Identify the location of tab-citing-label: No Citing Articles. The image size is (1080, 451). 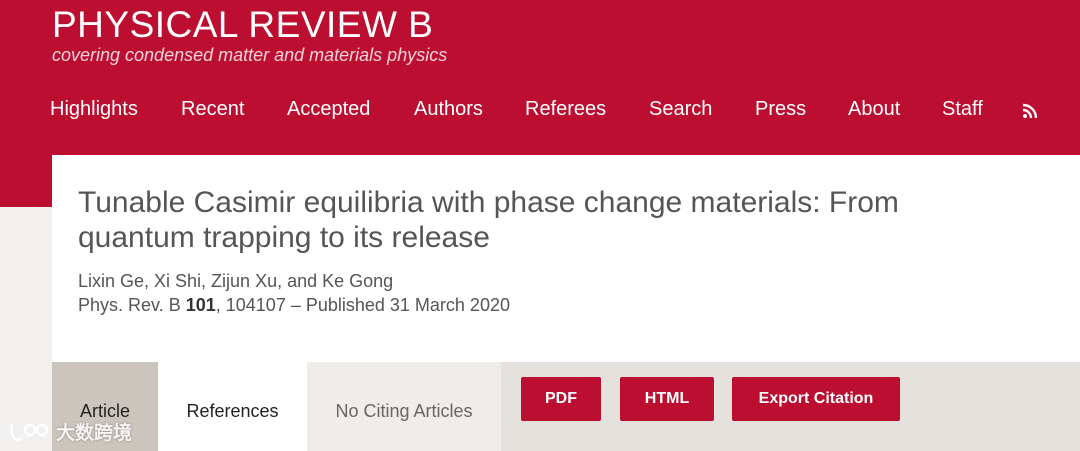
(404, 411).